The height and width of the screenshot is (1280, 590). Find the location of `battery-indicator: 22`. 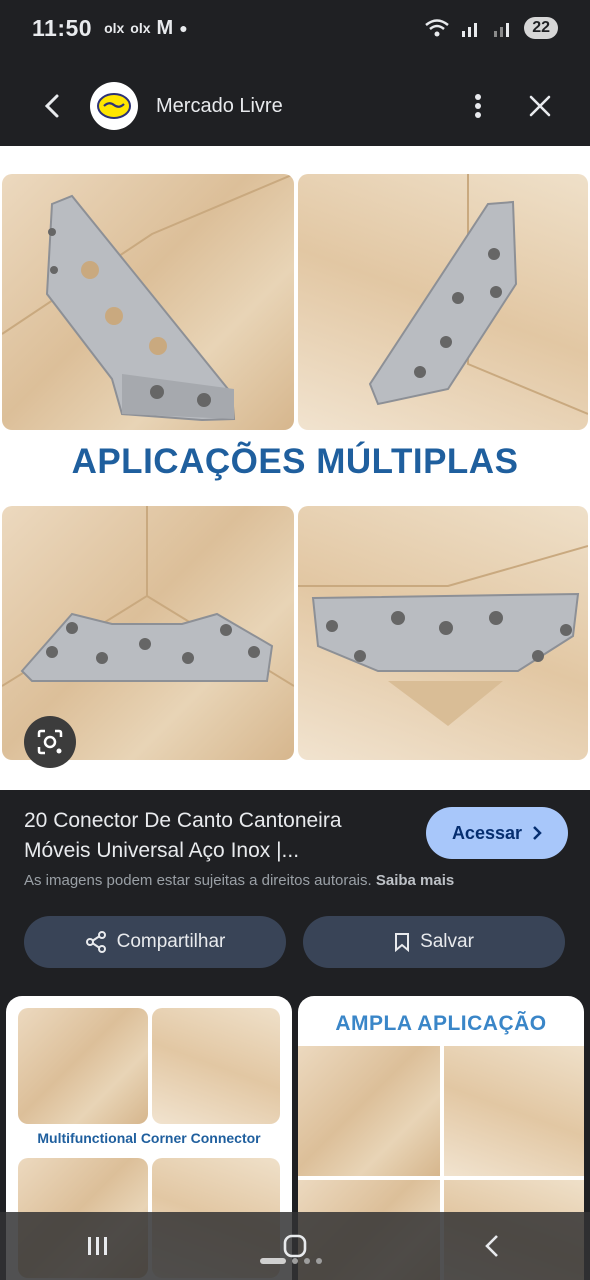

battery-indicator: 22 is located at coordinates (541, 28).